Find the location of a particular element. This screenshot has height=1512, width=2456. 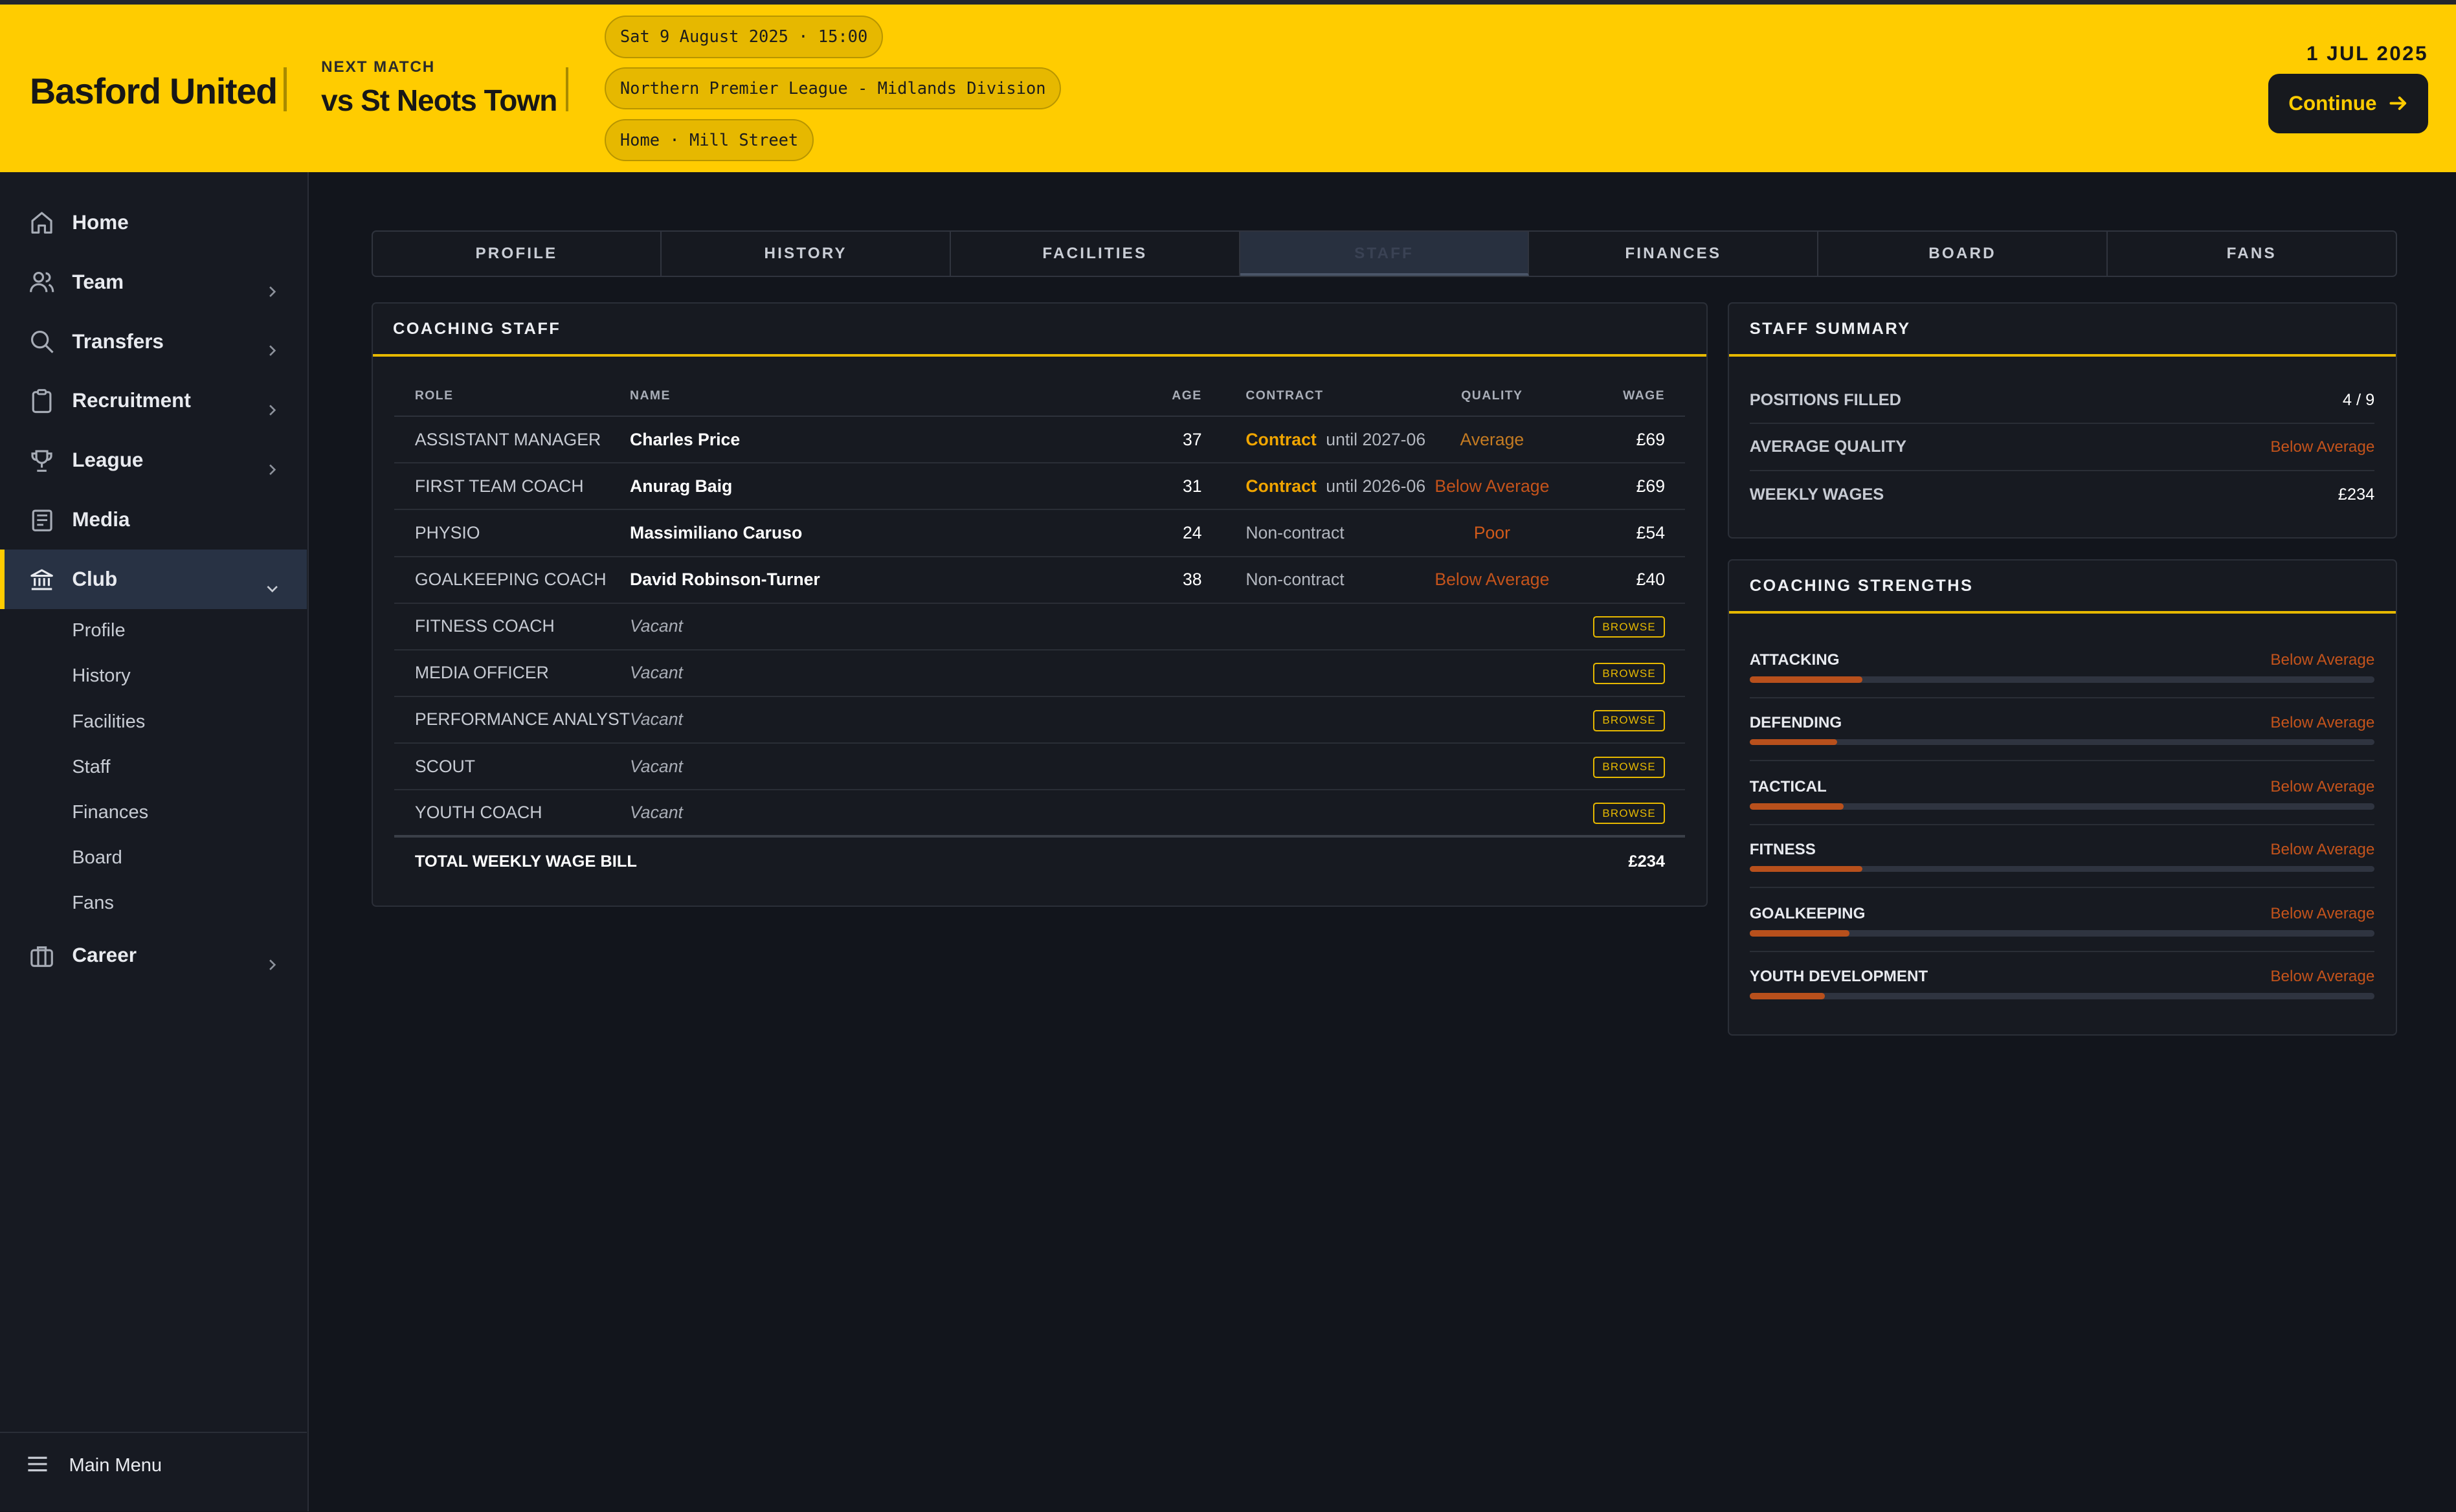

strength-row-attacking: ATTACKING Below Average is located at coordinates (2062, 667).